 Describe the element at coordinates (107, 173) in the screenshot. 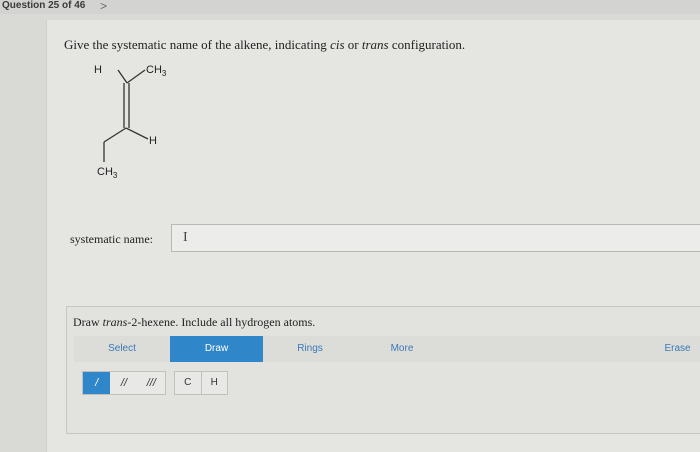

I see `atom-ch3-bottom: CH3` at that location.